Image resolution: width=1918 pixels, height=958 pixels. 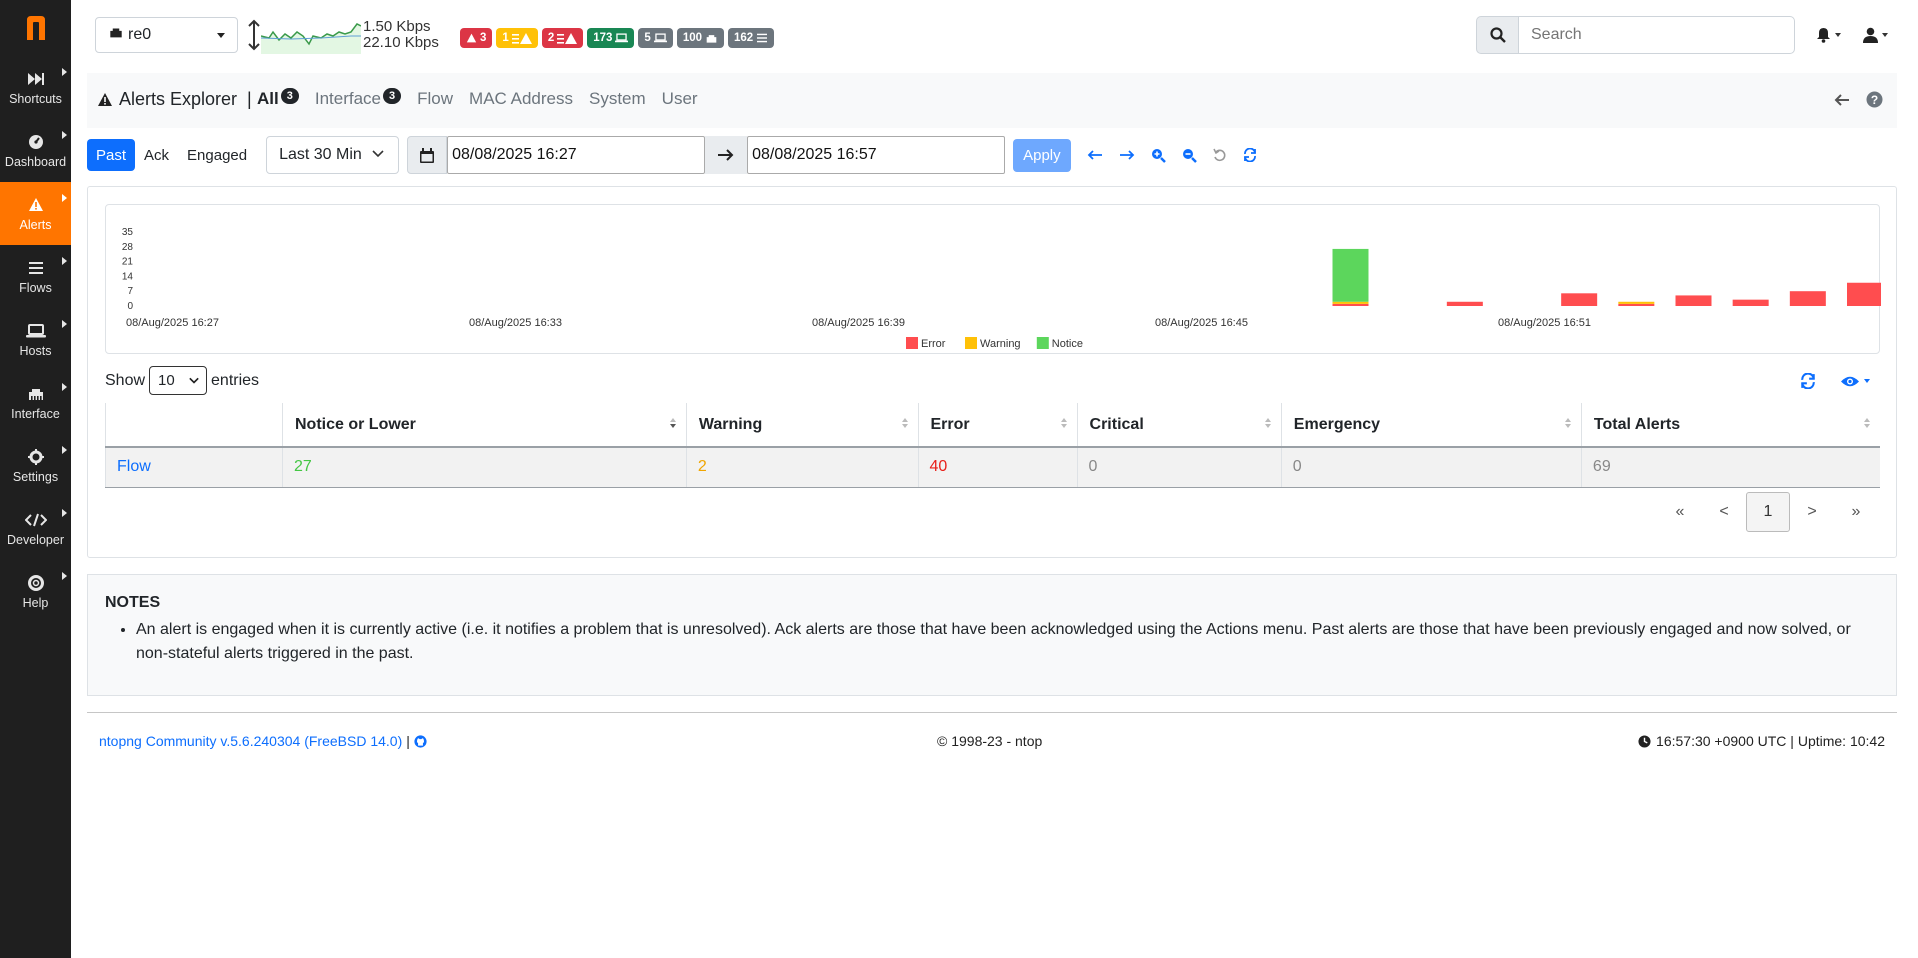 What do you see at coordinates (435, 99) in the screenshot?
I see `tab-flow: Flow` at bounding box center [435, 99].